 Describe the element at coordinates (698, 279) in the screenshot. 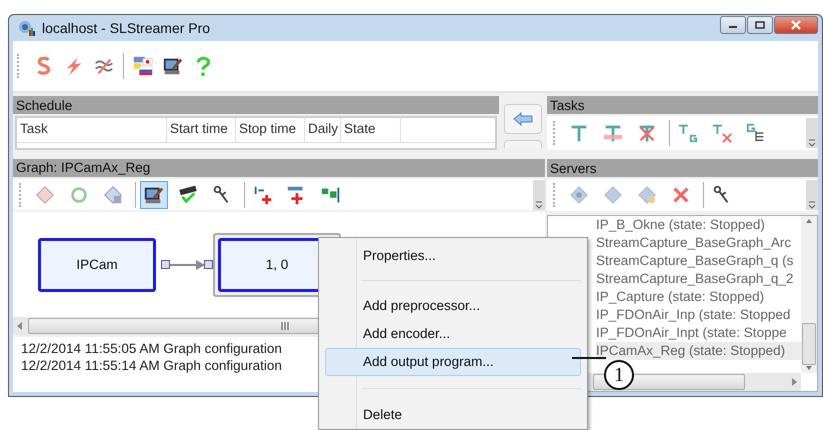

I see `server-list-item: StreamCapture_BaseGraph_q_2` at that location.